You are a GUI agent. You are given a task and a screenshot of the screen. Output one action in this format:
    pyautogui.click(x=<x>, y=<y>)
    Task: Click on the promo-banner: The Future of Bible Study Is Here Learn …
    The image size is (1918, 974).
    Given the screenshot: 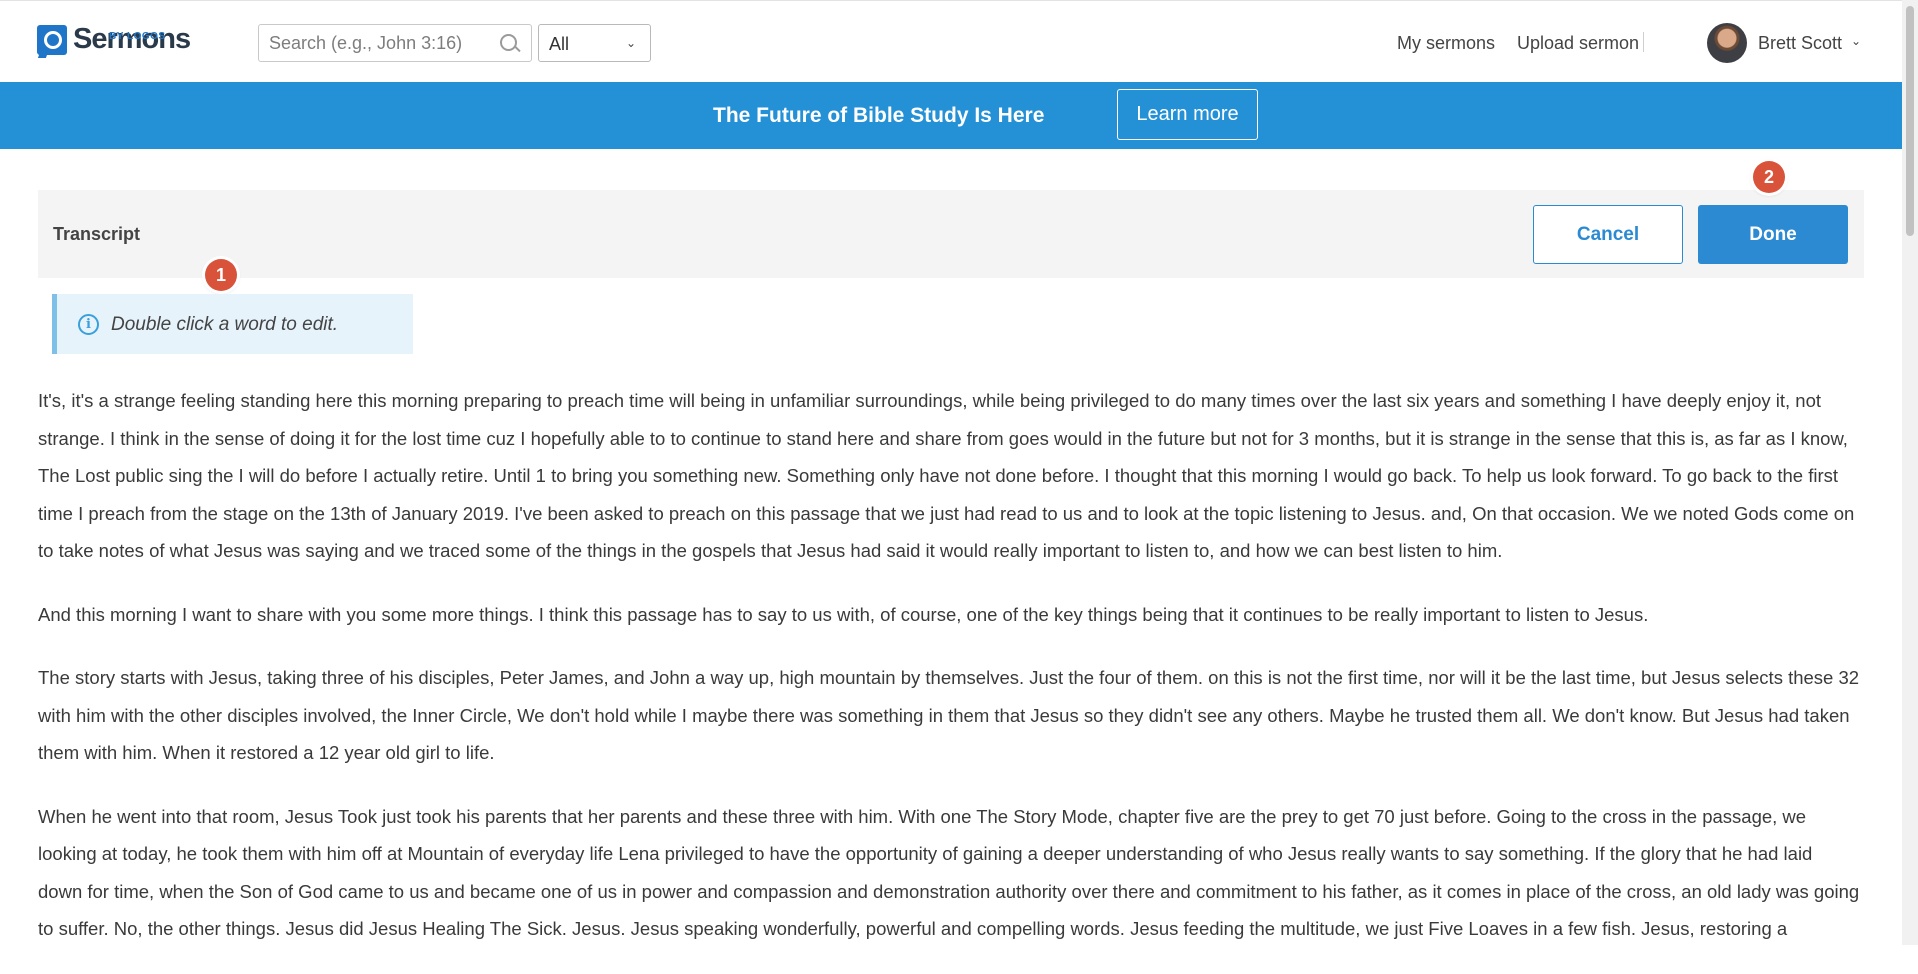 What is the action you would take?
    pyautogui.click(x=951, y=115)
    